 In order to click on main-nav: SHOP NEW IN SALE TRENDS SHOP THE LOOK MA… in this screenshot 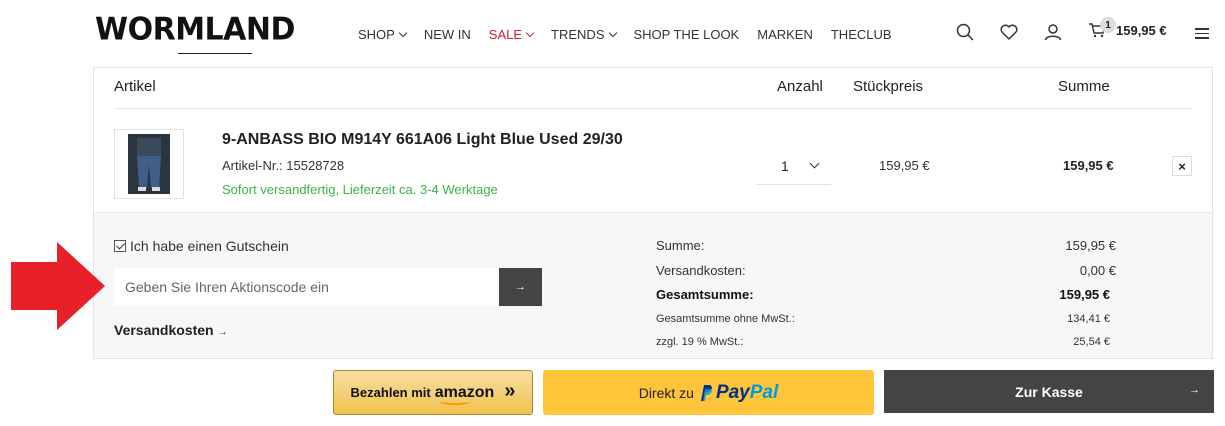, I will do `click(634, 34)`.